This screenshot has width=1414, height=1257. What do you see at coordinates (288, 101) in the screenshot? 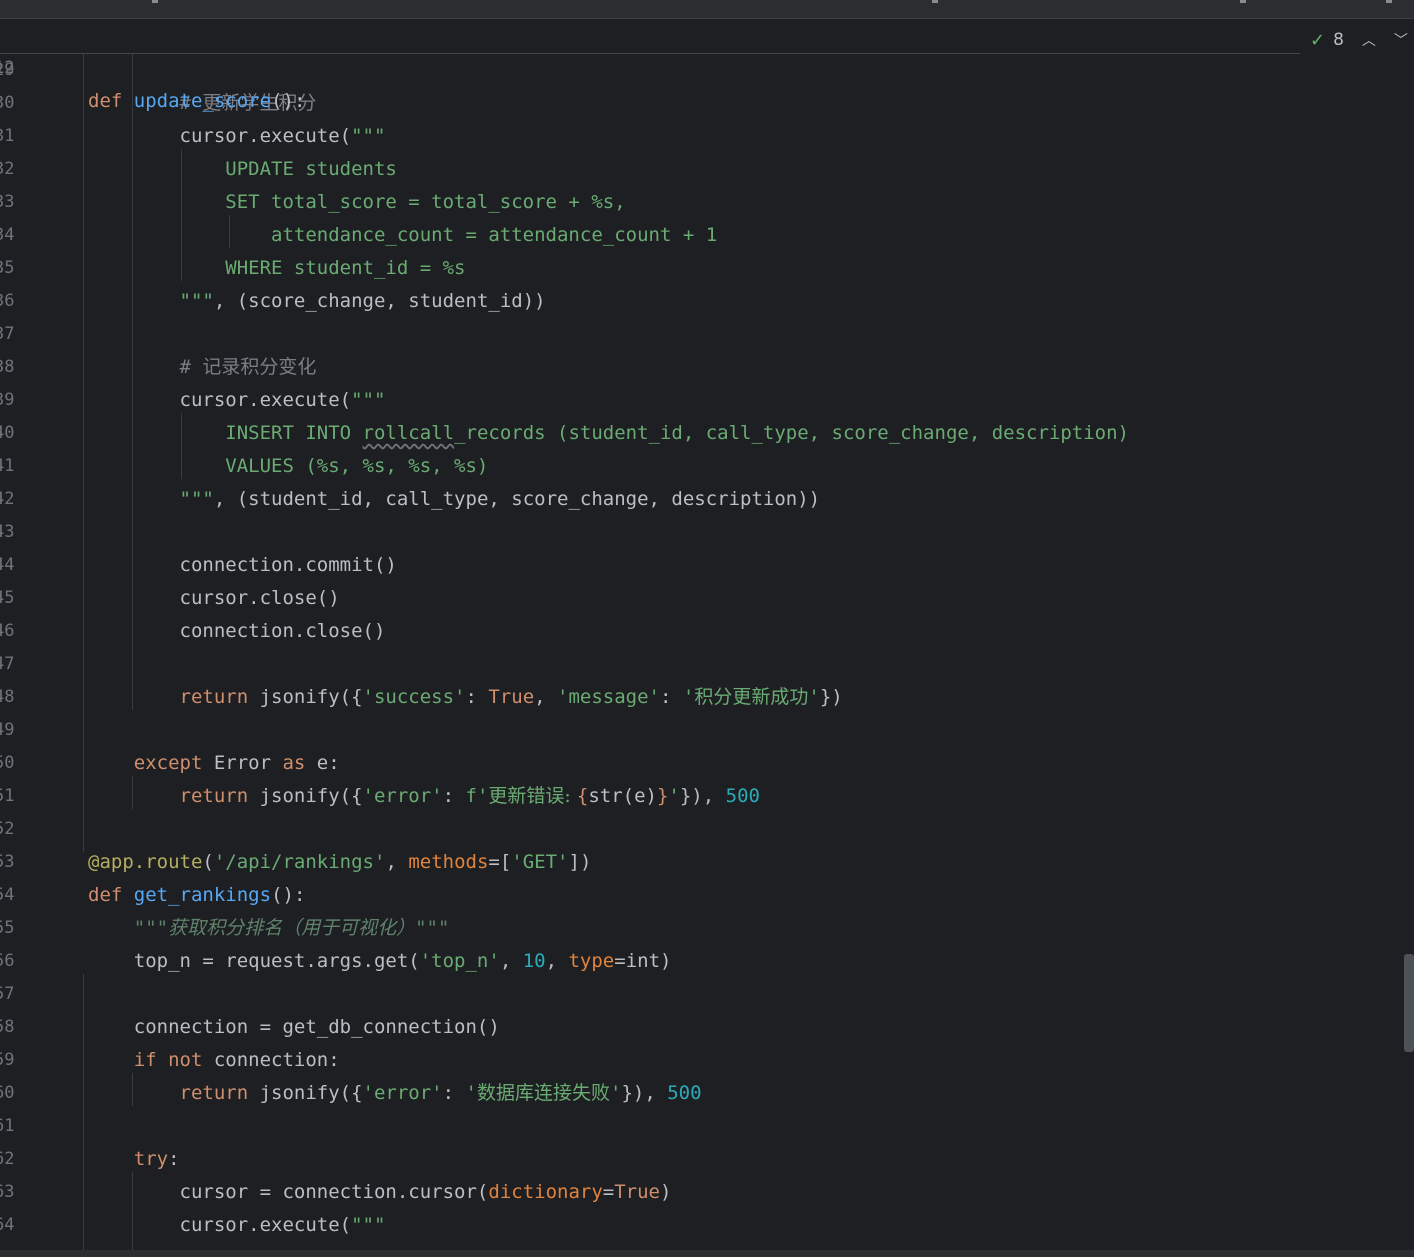
I see `code-token: ():` at bounding box center [288, 101].